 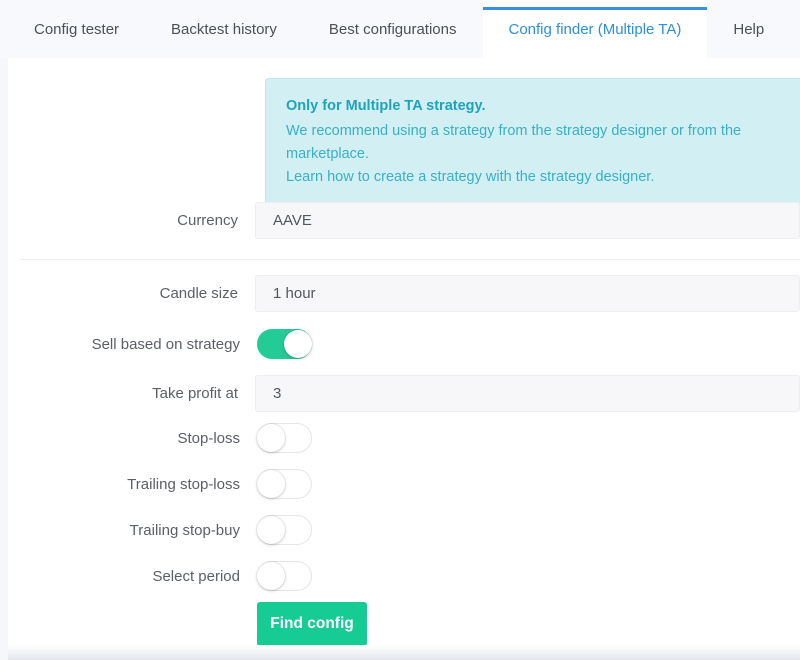 What do you see at coordinates (198, 293) in the screenshot?
I see `candle-size-label: Candle size` at bounding box center [198, 293].